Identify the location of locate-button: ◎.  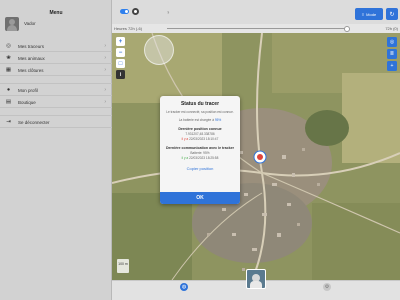
(392, 42).